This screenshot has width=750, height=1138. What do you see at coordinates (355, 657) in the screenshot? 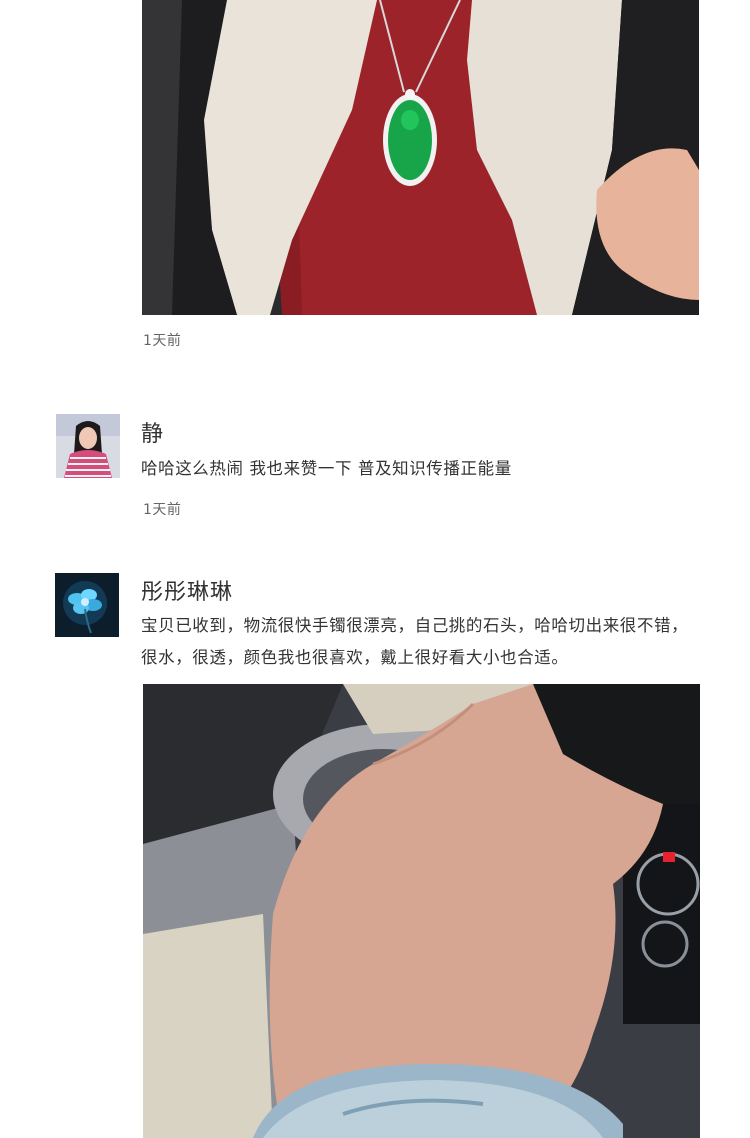
I see `review-text-line-2: 很水，很透，颜色我也很喜欢，戴上很好看大小也合适。` at bounding box center [355, 657].